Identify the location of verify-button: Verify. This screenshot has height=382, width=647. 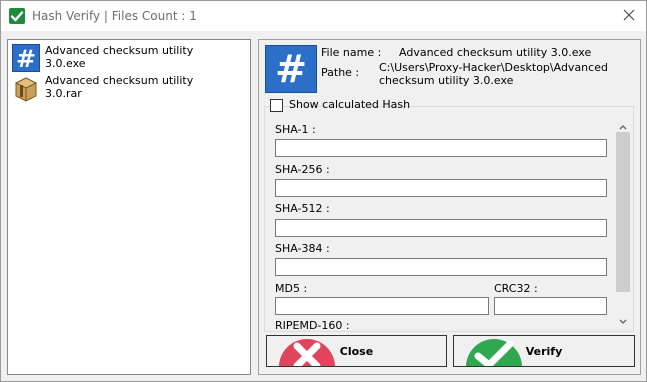
(544, 351).